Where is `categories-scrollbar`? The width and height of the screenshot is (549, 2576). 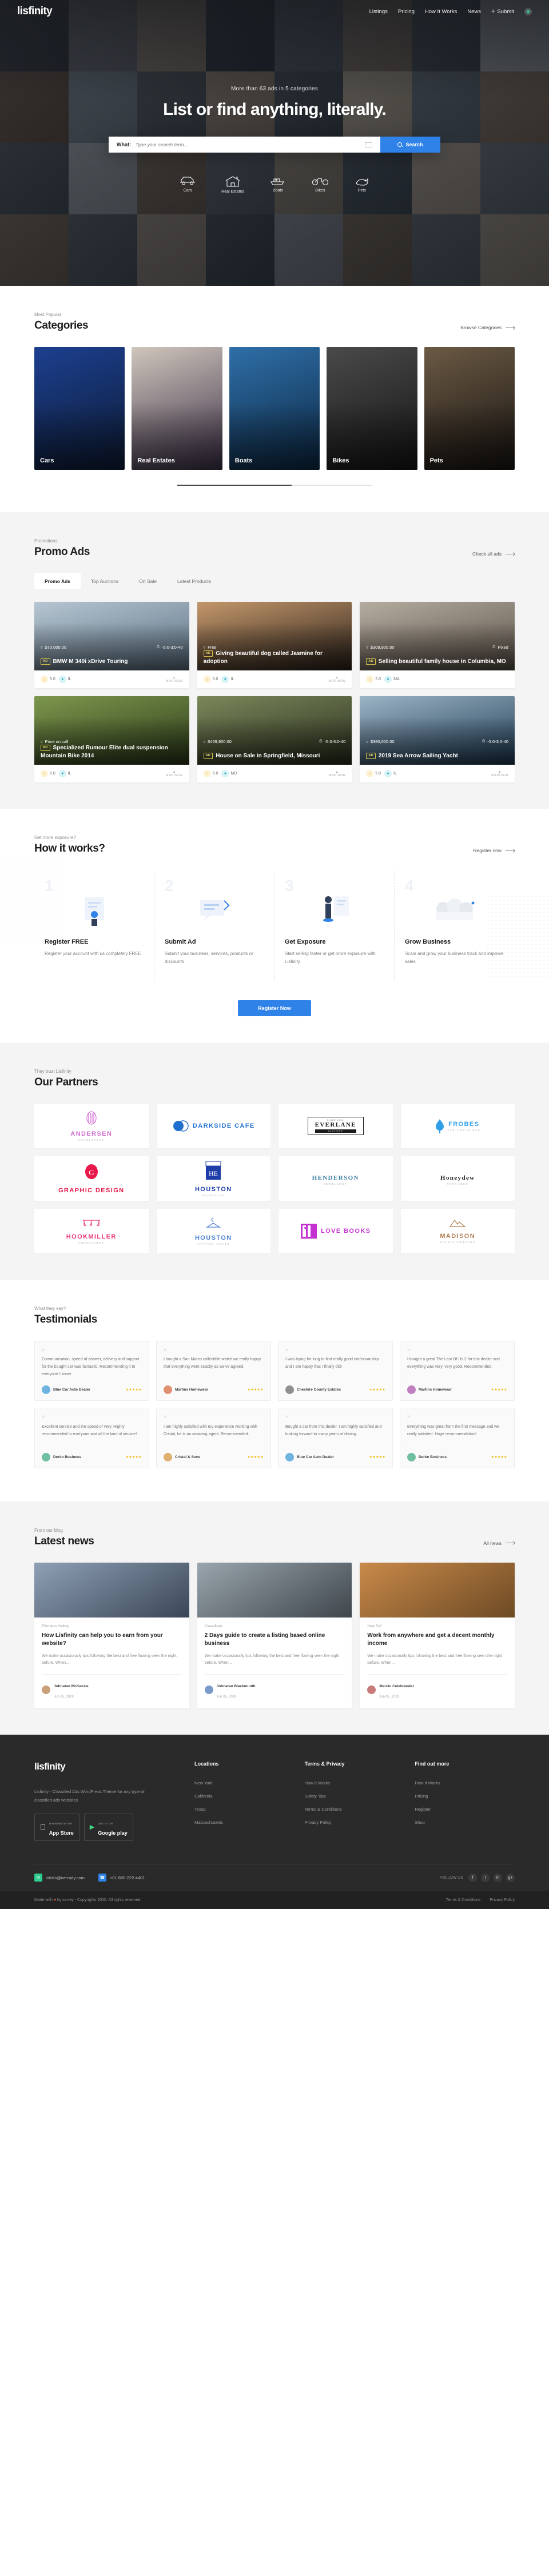
categories-scrollbar is located at coordinates (274, 486).